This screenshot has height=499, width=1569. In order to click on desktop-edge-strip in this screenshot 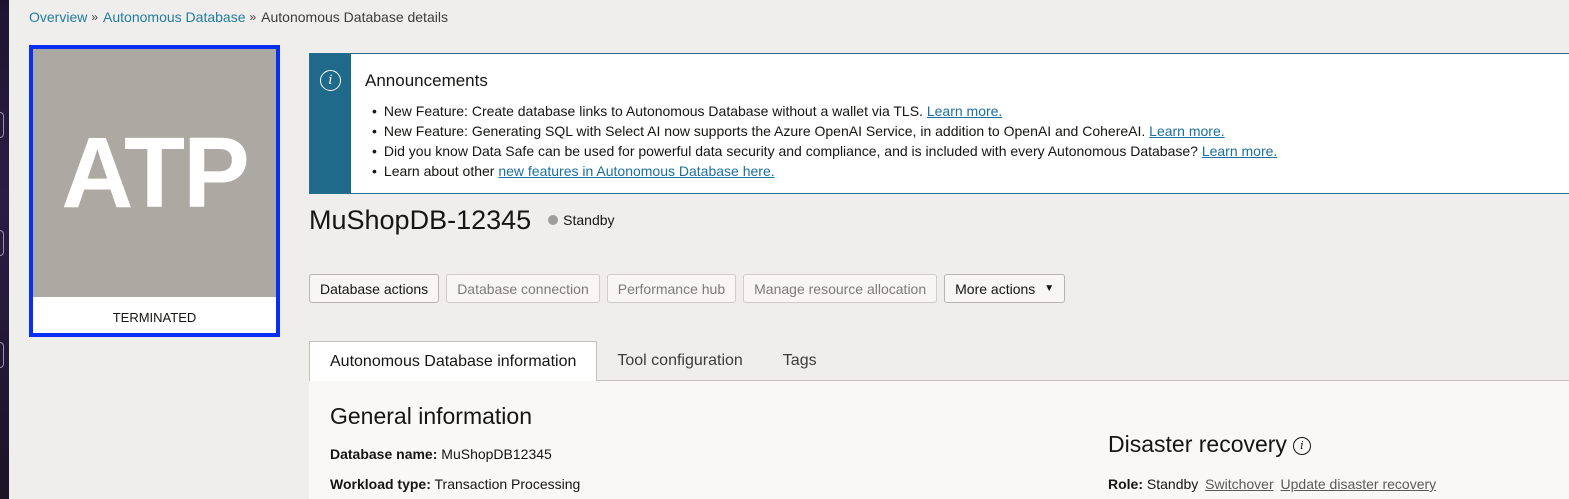, I will do `click(4, 249)`.